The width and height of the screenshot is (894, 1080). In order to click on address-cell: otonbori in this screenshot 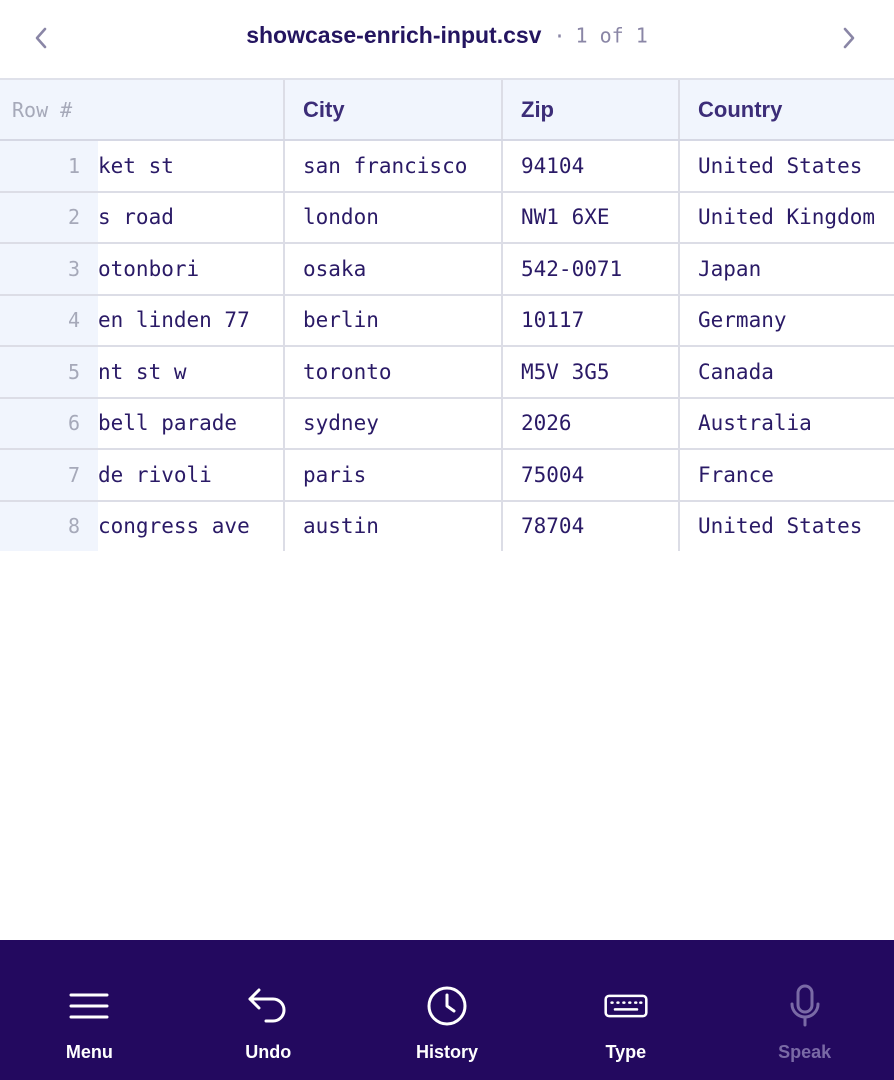, I will do `click(191, 269)`.